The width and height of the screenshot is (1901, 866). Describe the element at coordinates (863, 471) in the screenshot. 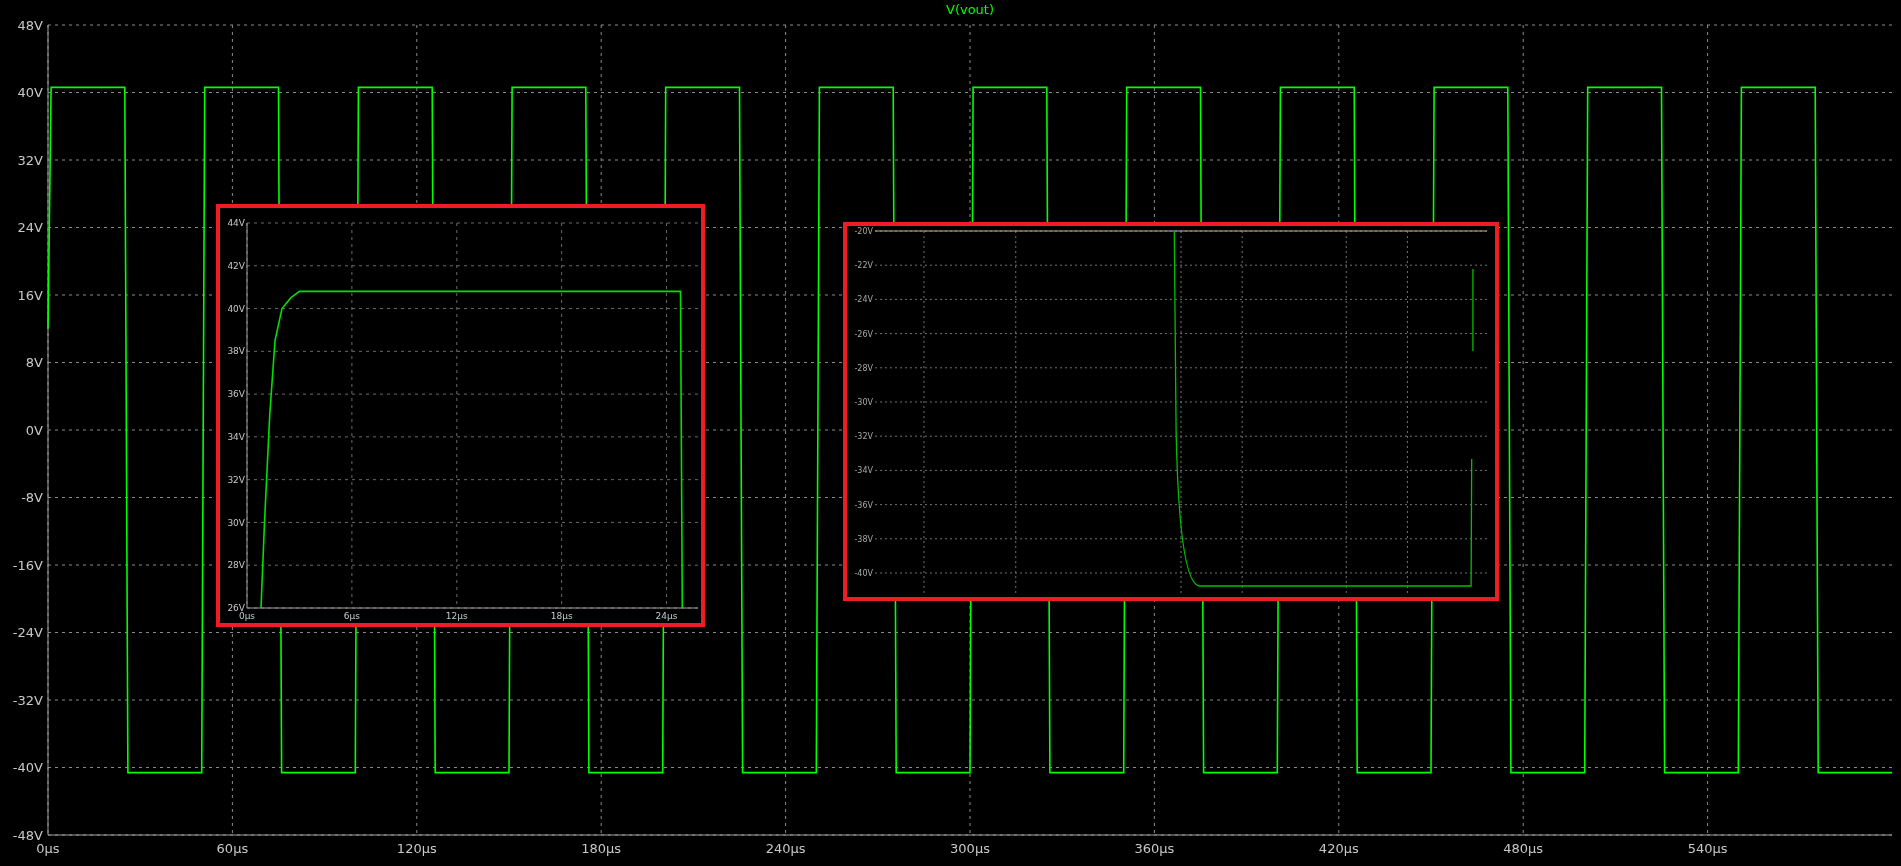

I see `axis-tick-label: -34V` at that location.